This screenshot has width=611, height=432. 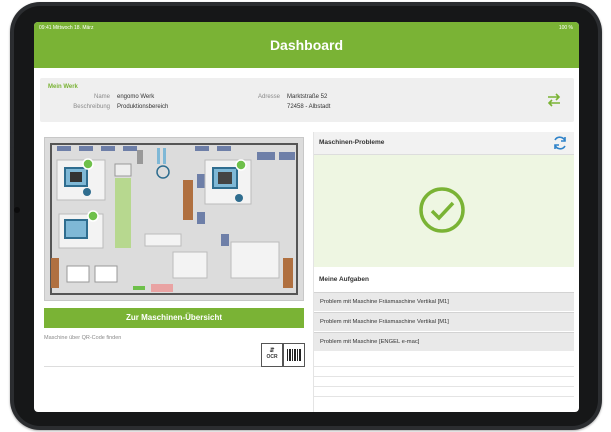 I want to click on status-battery: 100 %, so click(x=565, y=28).